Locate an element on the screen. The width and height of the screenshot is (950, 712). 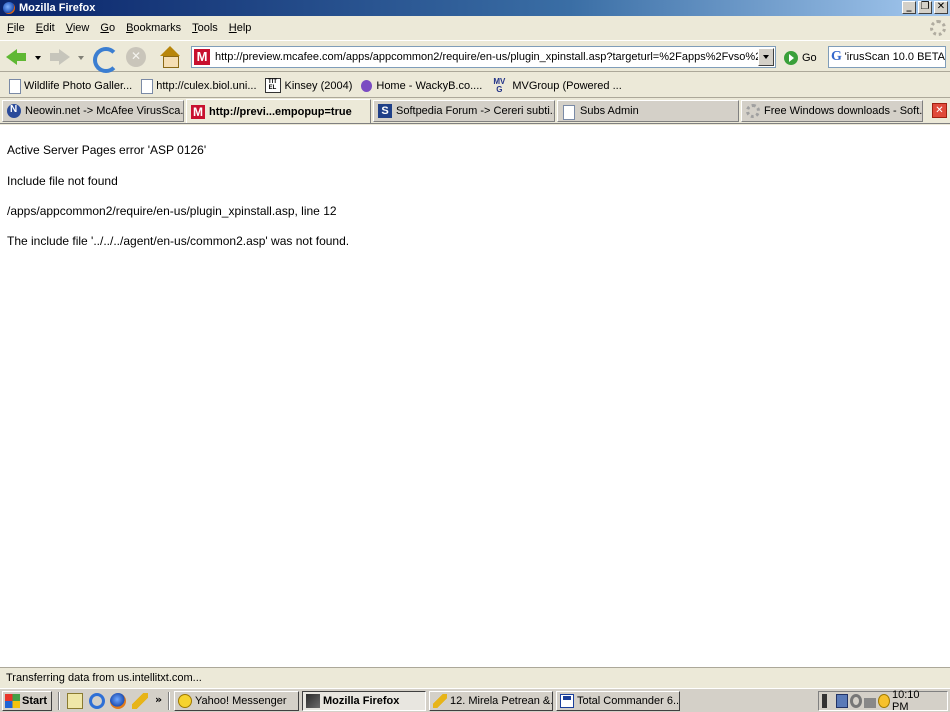
search-box: G 'irusScan 10.0 BETA is located at coordinates (887, 57).